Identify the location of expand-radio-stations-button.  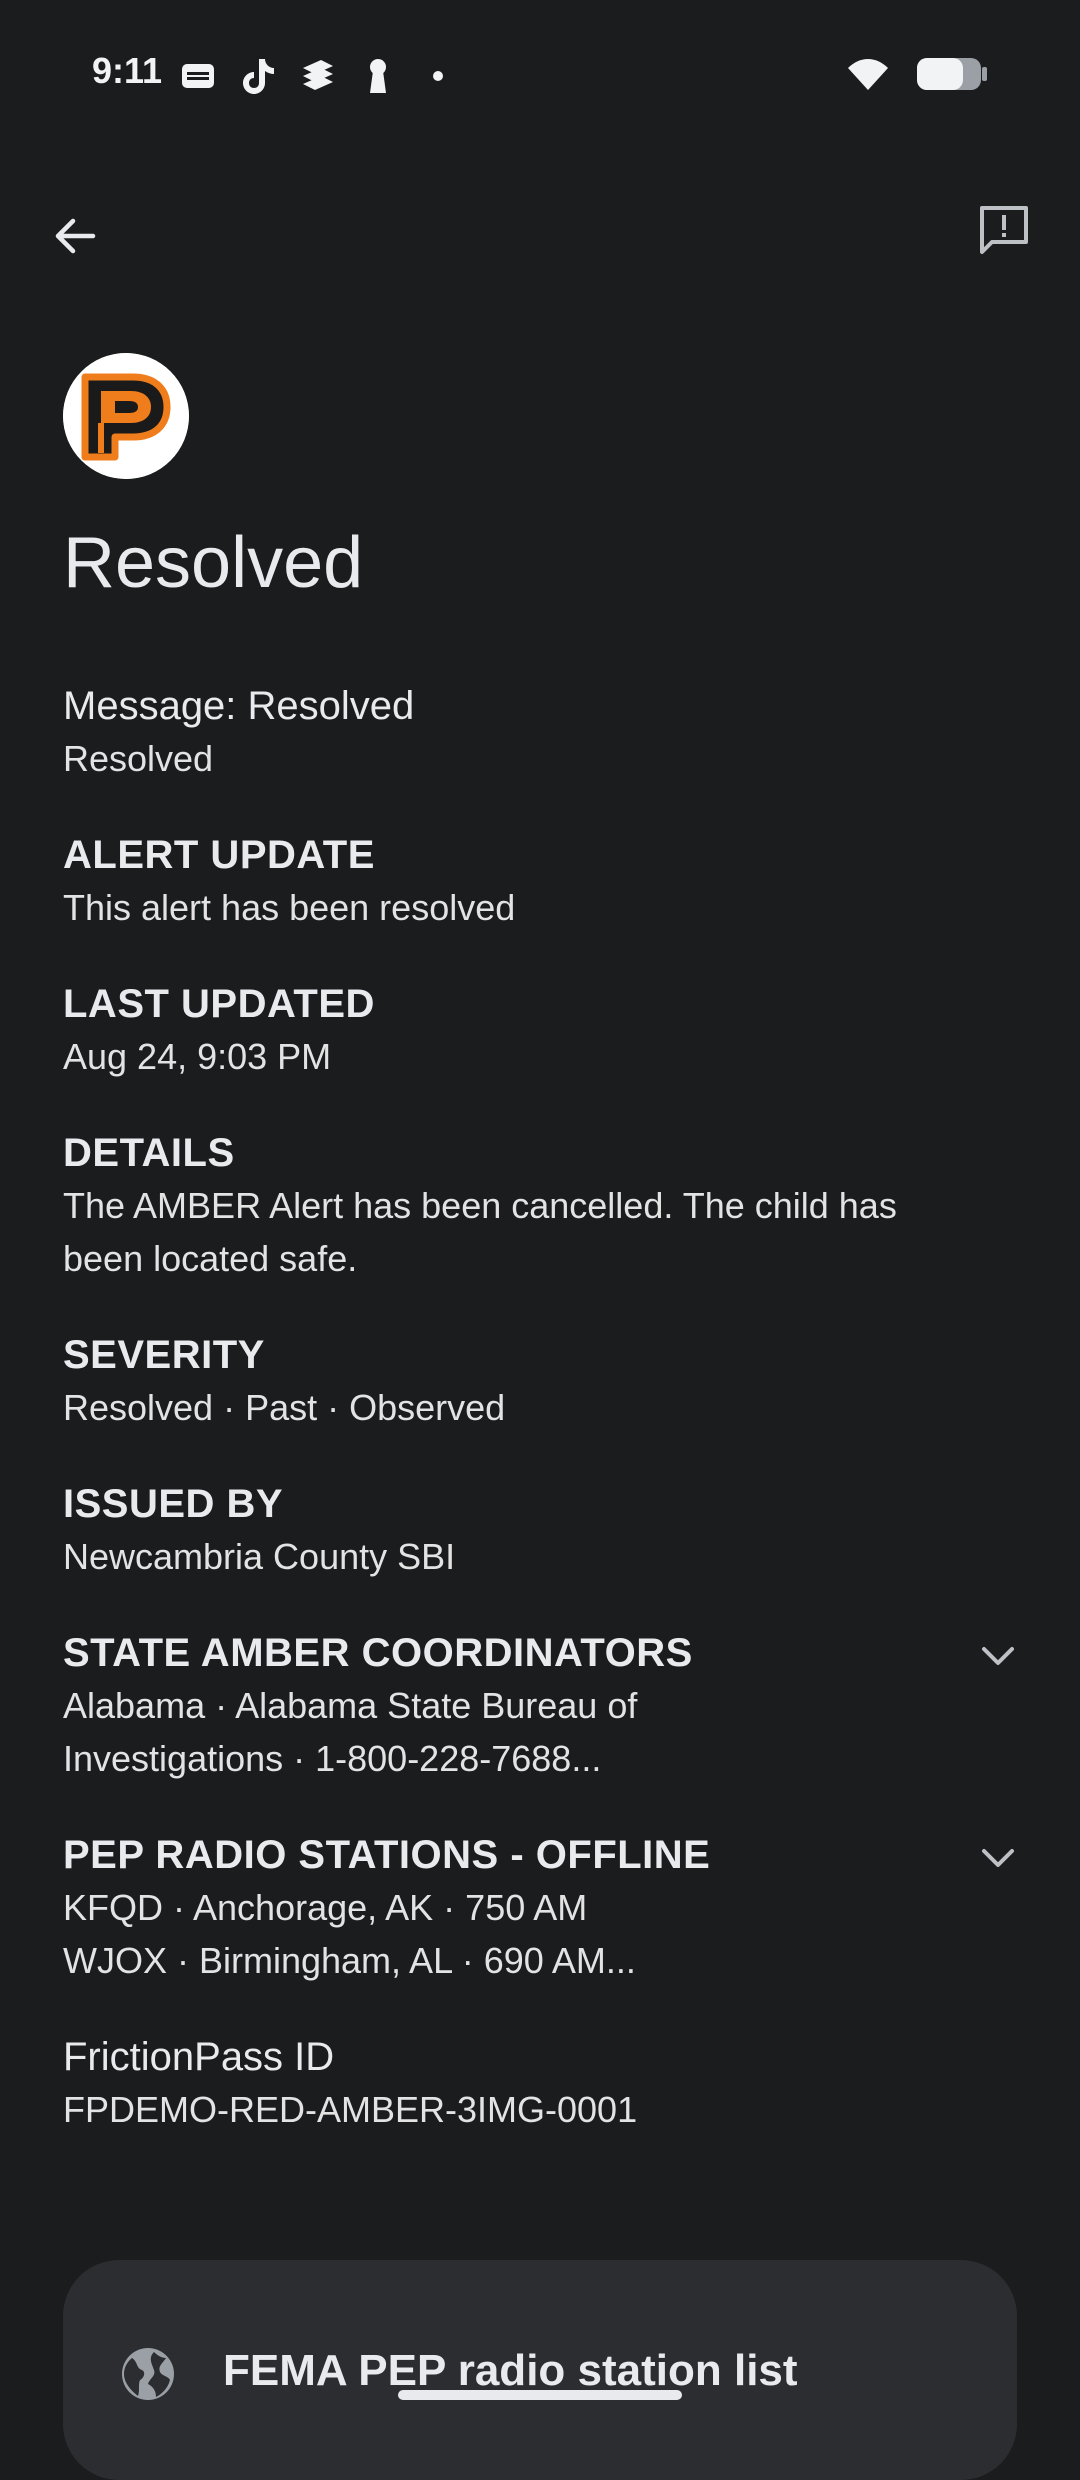
(998, 1858).